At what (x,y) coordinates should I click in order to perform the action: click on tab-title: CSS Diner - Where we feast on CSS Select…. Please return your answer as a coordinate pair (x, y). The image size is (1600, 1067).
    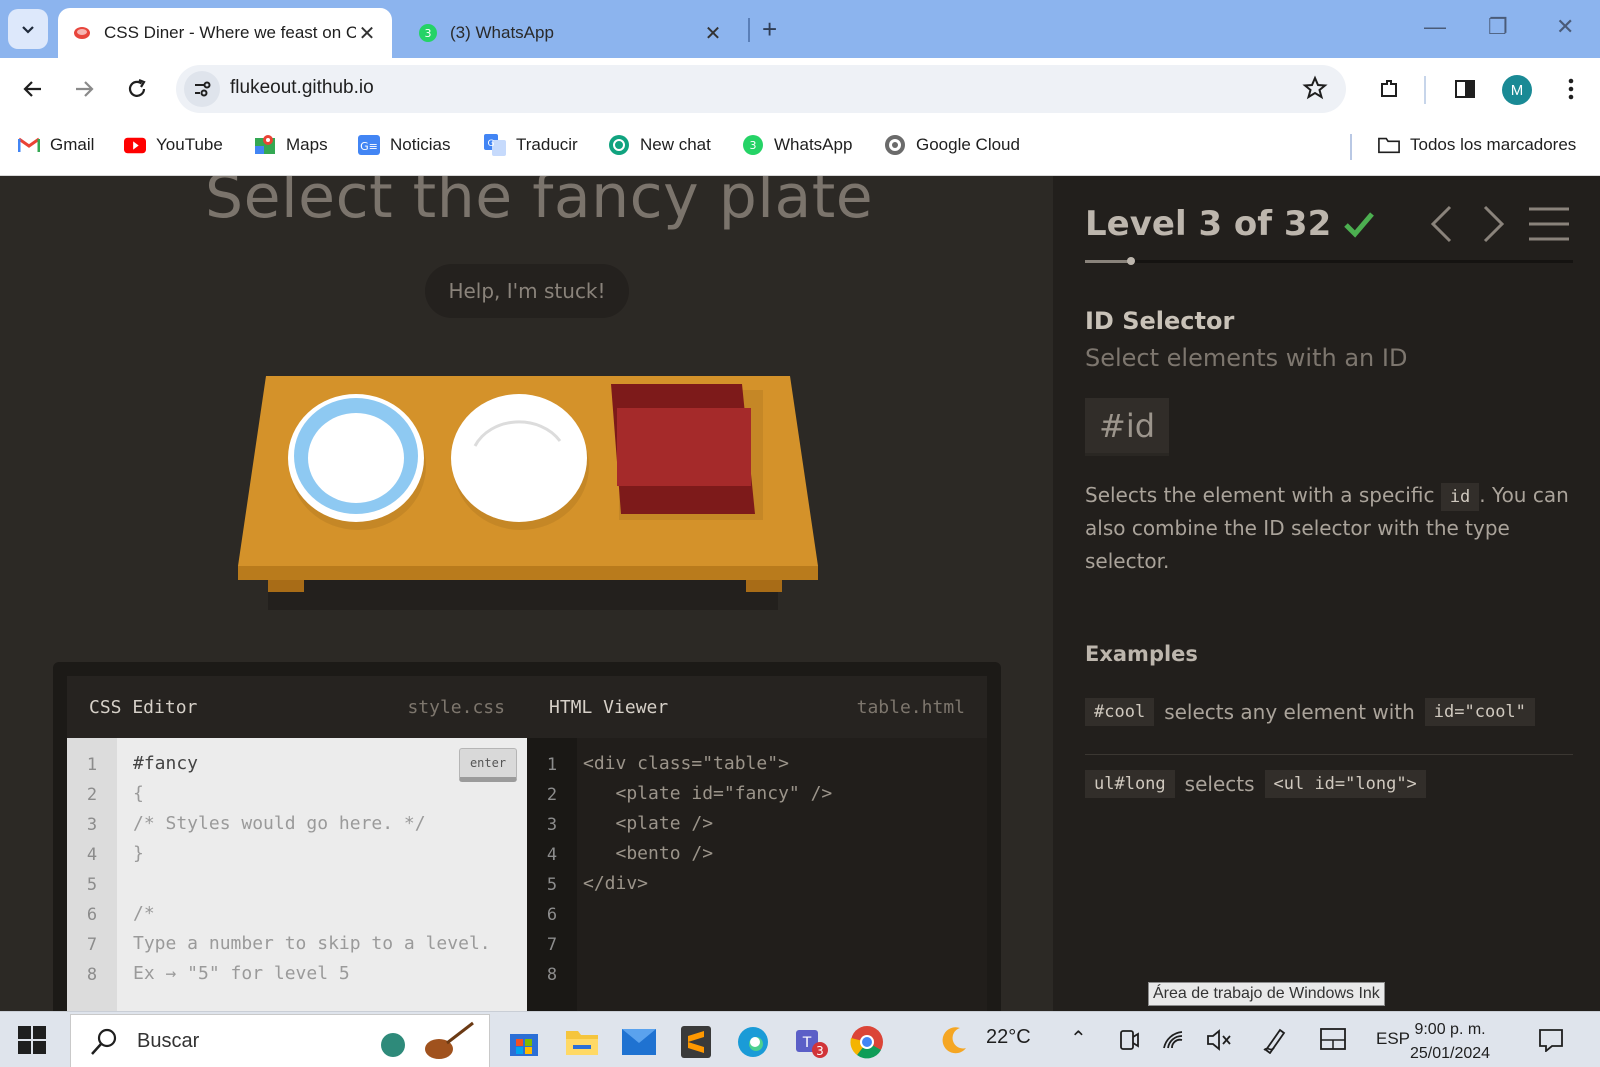
    Looking at the image, I should click on (230, 32).